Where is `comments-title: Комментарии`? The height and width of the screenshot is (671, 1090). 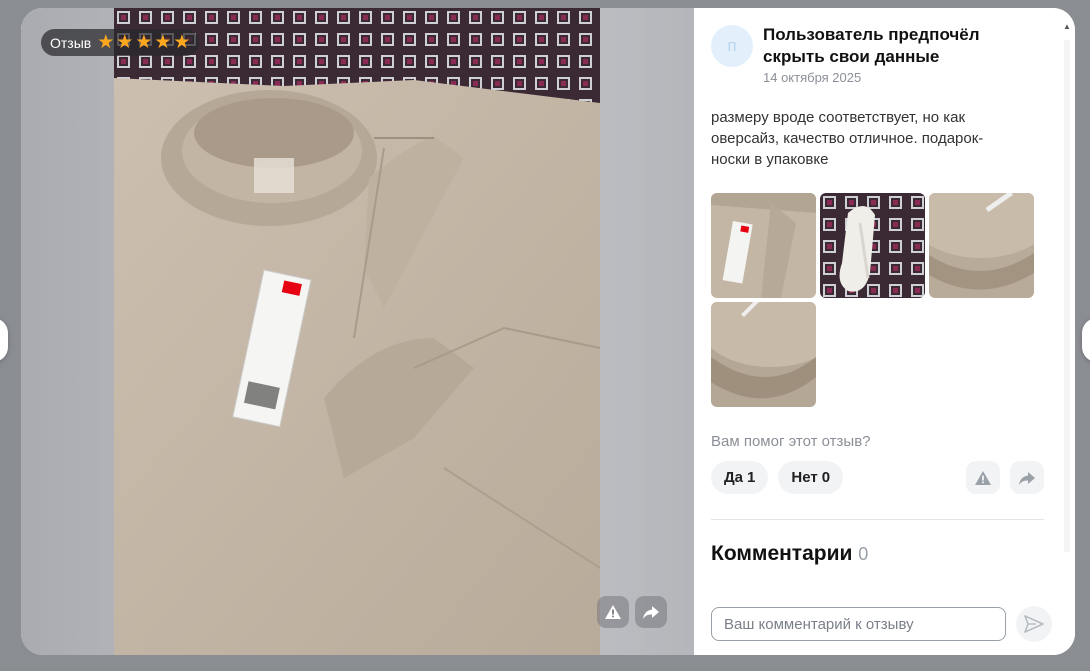 comments-title: Комментарии is located at coordinates (782, 553).